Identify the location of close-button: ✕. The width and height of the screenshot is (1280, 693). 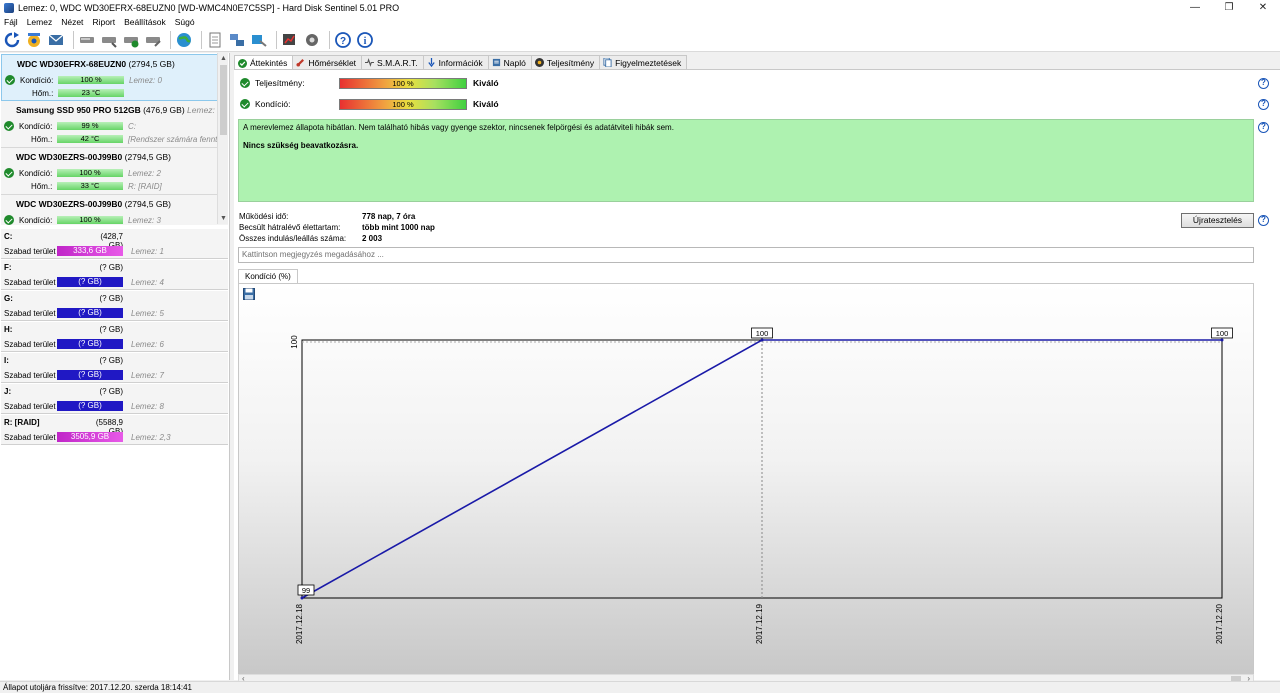
(1263, 7).